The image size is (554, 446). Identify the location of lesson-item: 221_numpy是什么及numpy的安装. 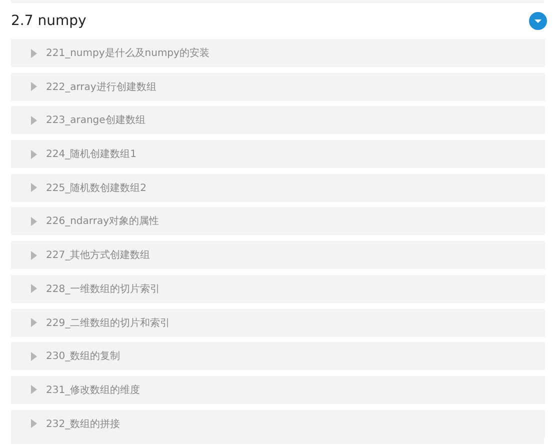
(278, 53).